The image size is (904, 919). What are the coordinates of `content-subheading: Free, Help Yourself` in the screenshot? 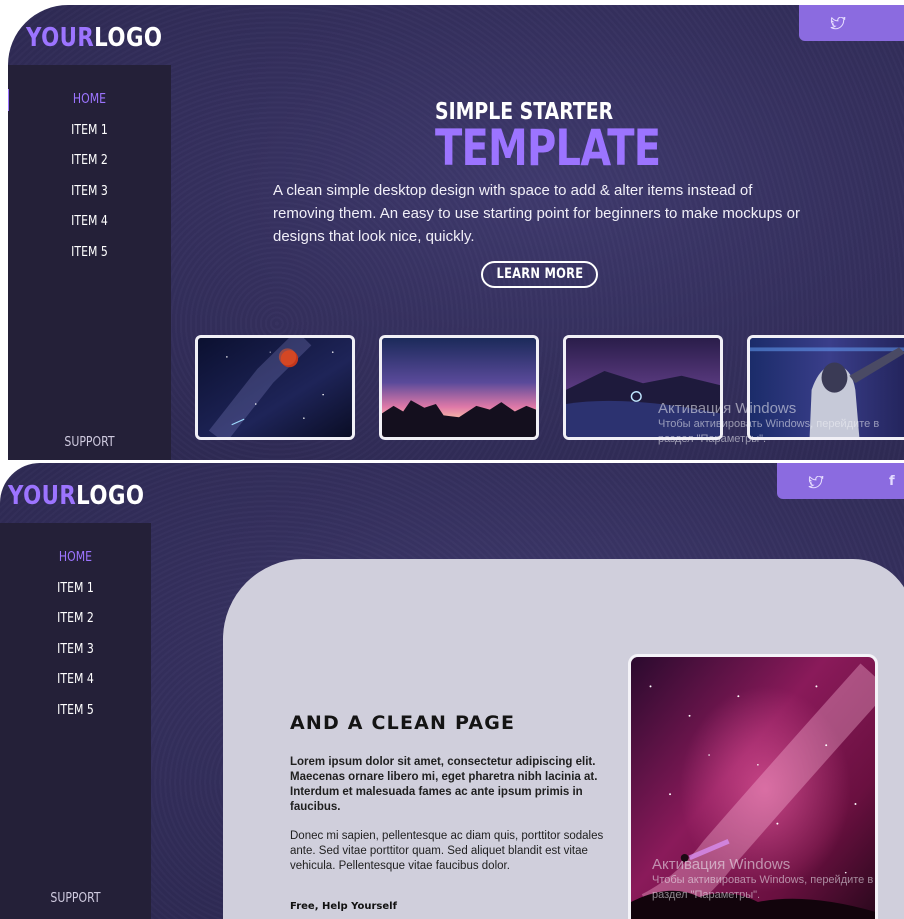 It's located at (343, 906).